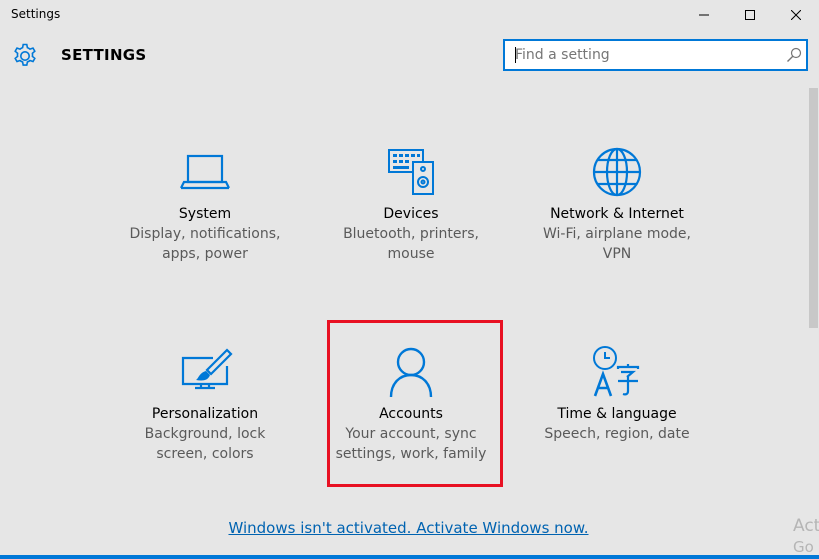 Image resolution: width=819 pixels, height=559 pixels. I want to click on activation-watermark: Act, so click(806, 526).